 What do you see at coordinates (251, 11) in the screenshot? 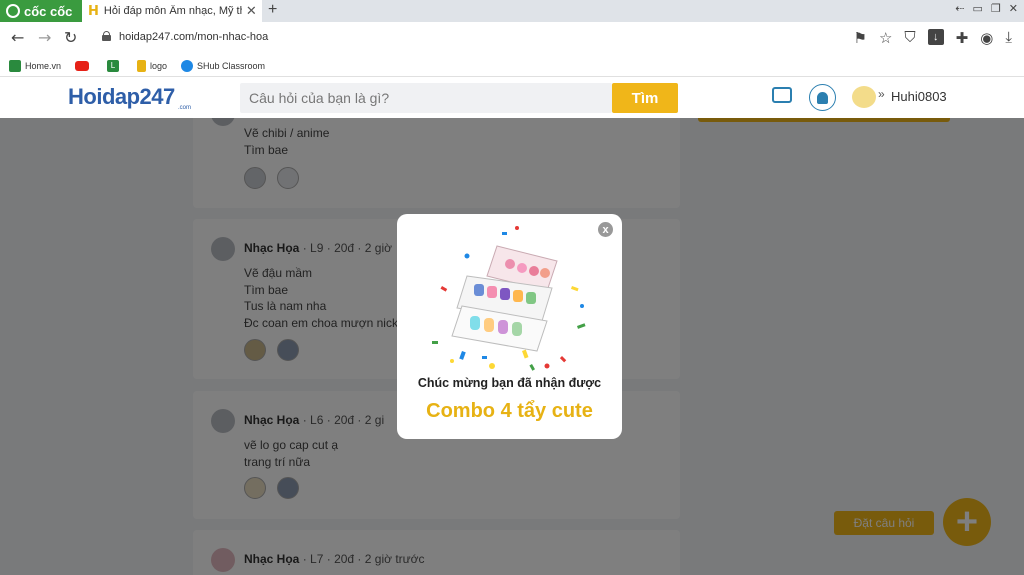
I see `tab-close-icon: ✕` at bounding box center [251, 11].